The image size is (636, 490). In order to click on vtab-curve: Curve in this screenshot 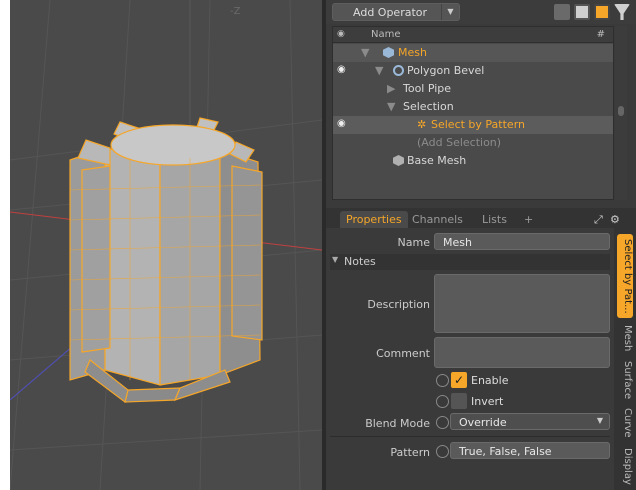, I will do `click(625, 423)`.